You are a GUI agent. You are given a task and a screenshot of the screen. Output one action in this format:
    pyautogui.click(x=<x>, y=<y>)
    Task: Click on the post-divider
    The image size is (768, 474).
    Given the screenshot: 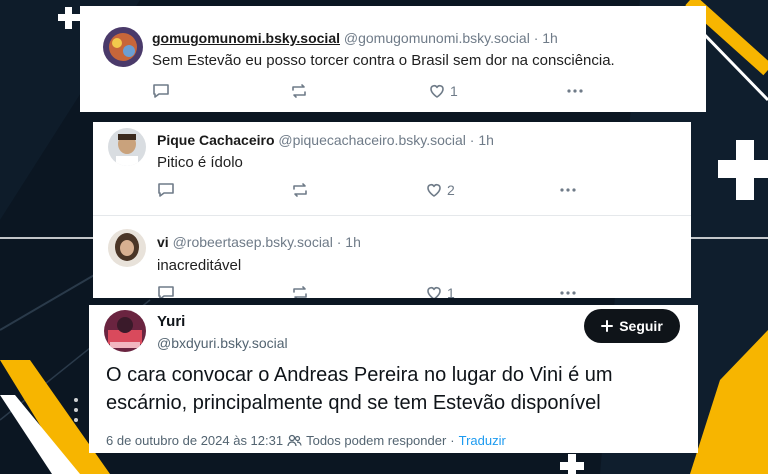 What is the action you would take?
    pyautogui.click(x=392, y=215)
    